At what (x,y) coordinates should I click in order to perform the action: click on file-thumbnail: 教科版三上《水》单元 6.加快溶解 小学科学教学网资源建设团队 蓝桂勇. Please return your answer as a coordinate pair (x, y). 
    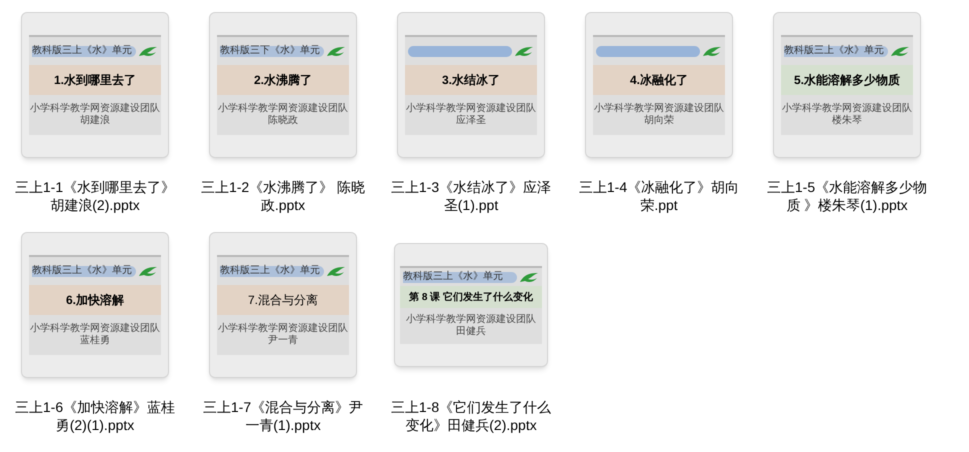
    Looking at the image, I should click on (95, 305).